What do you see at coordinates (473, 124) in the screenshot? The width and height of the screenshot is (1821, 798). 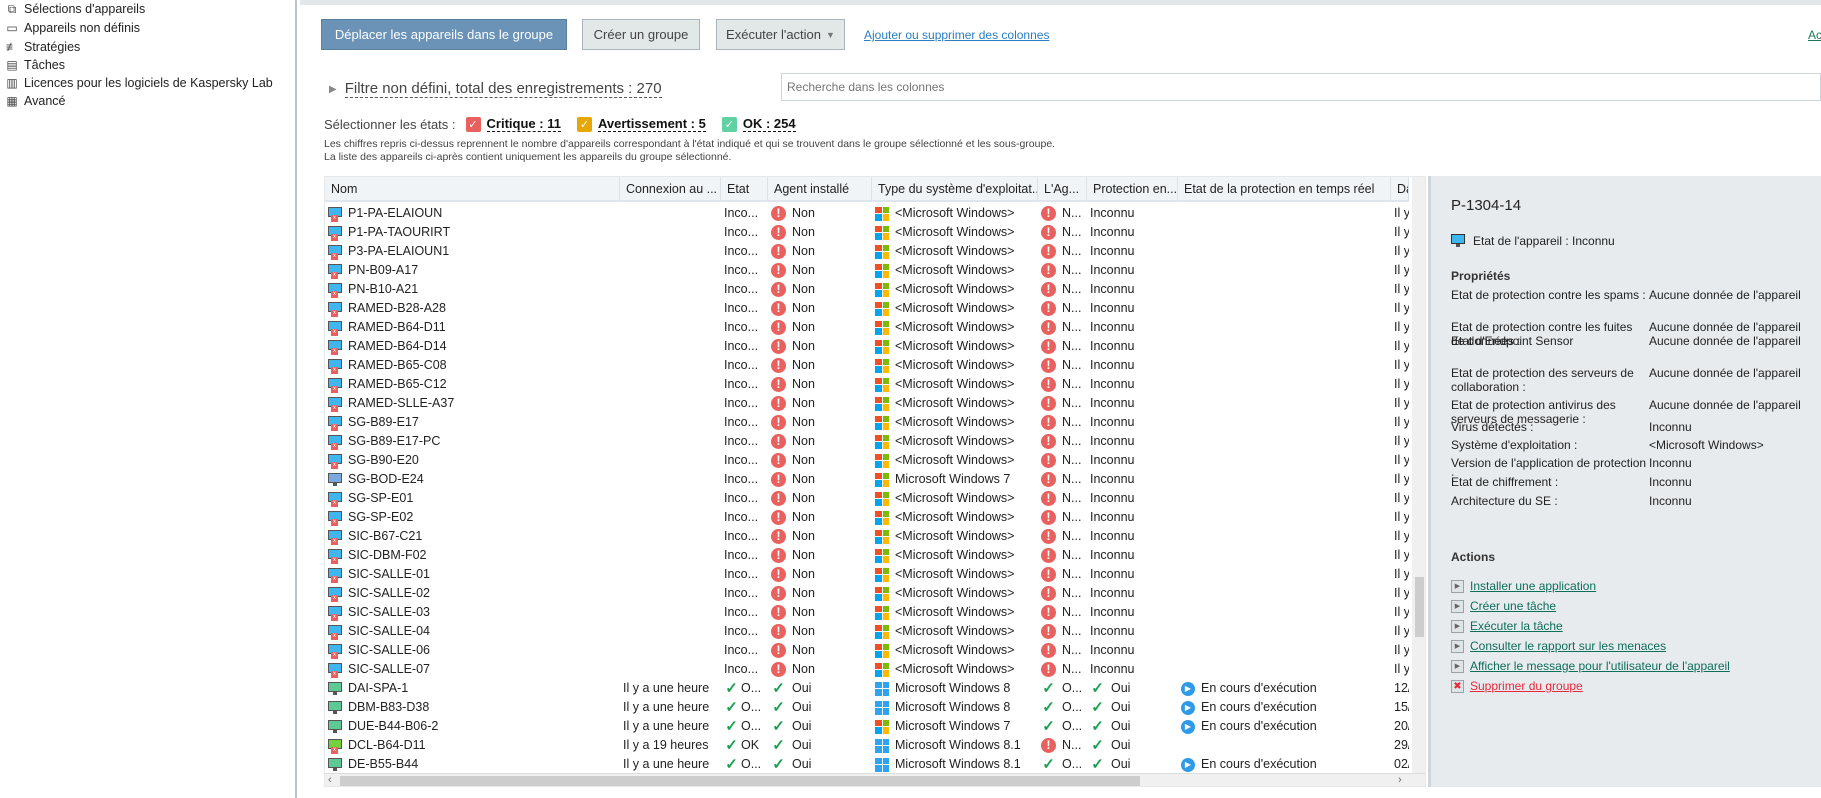 I see `critical-checkbox: ✓` at bounding box center [473, 124].